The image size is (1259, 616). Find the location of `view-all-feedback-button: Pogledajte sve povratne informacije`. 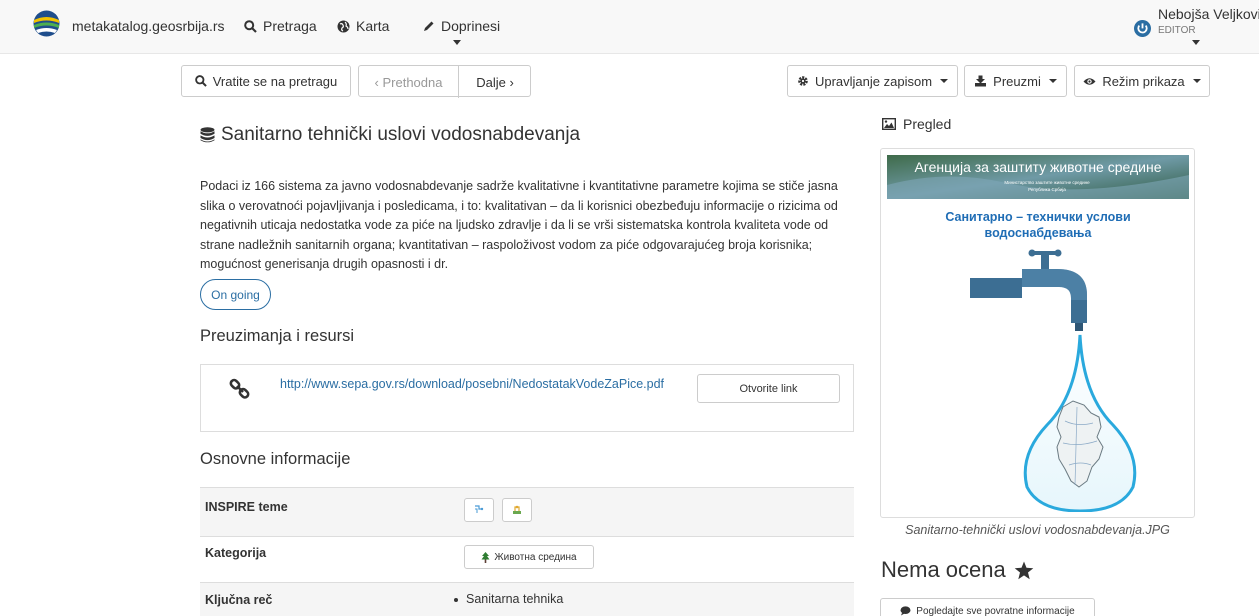

view-all-feedback-button: Pogledajte sve povratne informacije is located at coordinates (987, 607).